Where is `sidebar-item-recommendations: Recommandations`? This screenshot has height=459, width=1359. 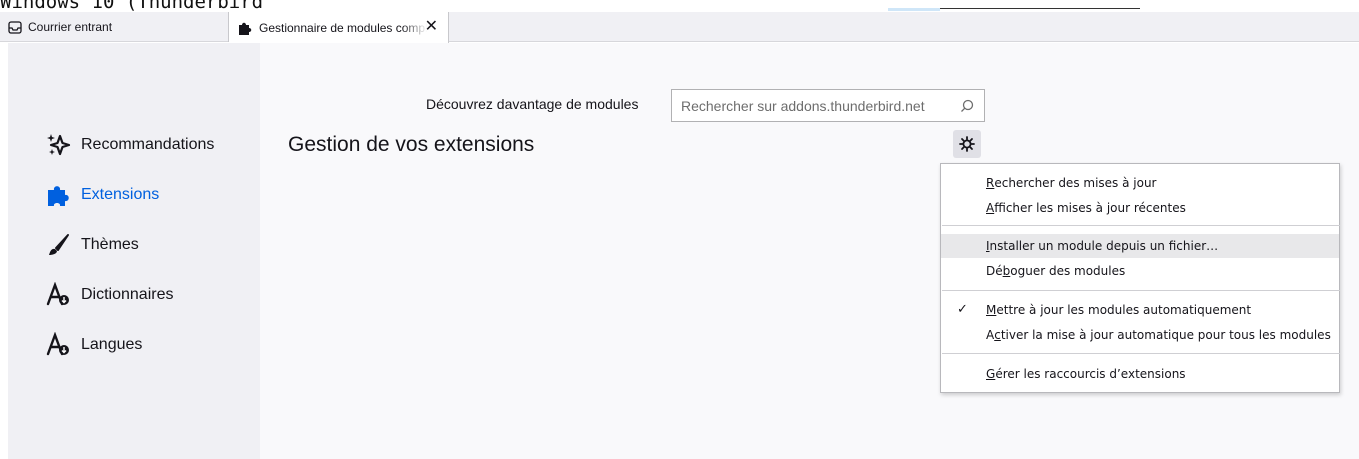 sidebar-item-recommendations: Recommandations is located at coordinates (129, 145).